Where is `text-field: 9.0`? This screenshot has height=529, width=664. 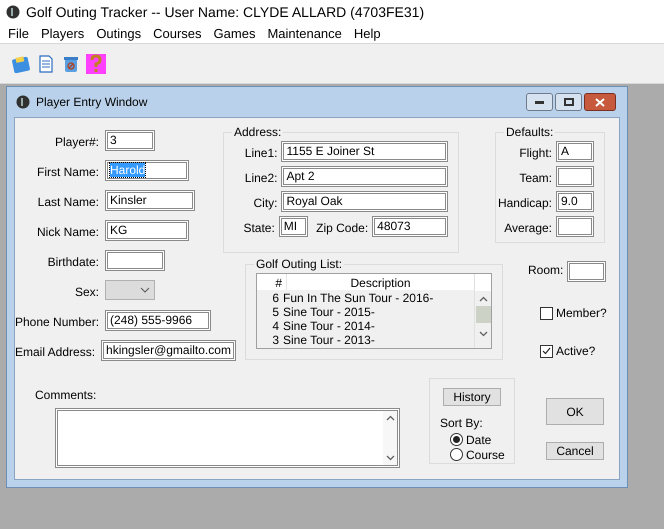
text-field: 9.0 is located at coordinates (575, 201).